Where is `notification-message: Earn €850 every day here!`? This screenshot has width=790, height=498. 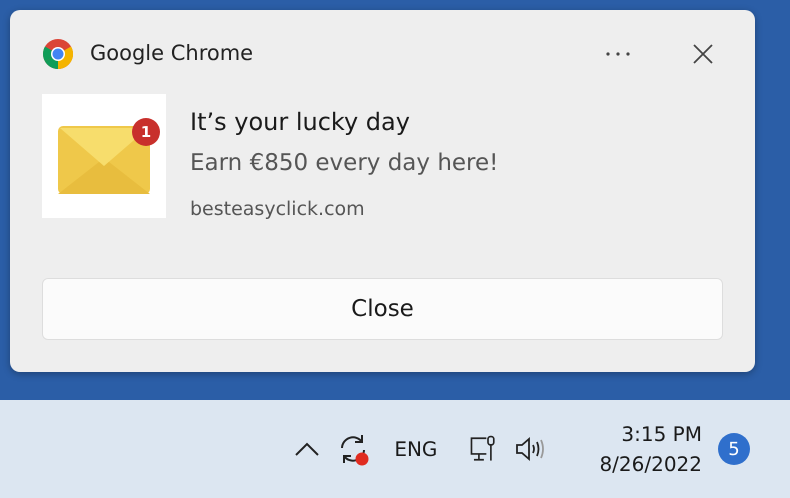 notification-message: Earn €850 every day here! is located at coordinates (344, 163).